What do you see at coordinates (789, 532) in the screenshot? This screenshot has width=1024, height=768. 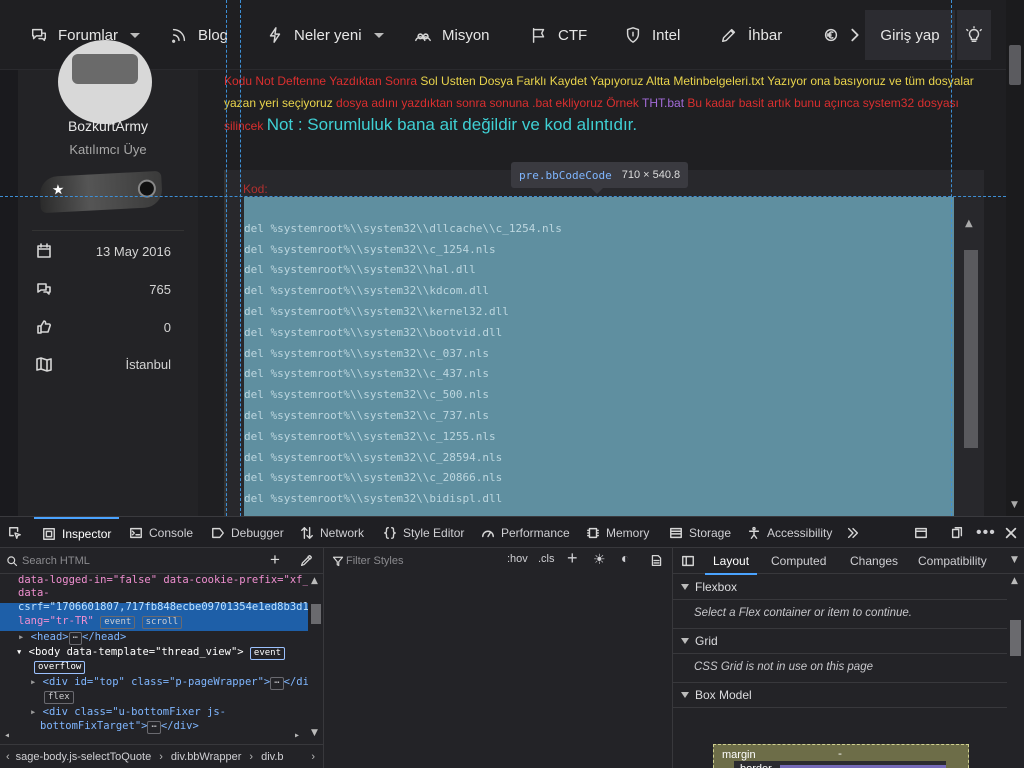 I see `tab-accessibility: Accessibility` at bounding box center [789, 532].